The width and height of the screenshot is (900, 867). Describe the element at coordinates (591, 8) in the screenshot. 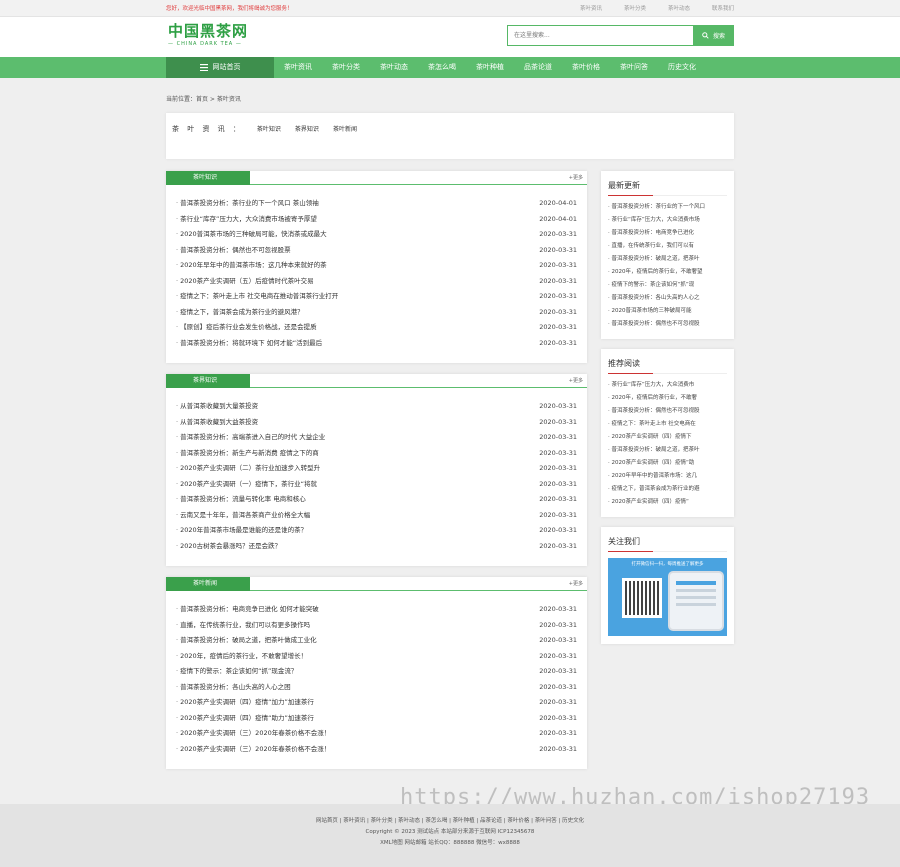

I see `top-link-0: 茶叶资讯` at that location.